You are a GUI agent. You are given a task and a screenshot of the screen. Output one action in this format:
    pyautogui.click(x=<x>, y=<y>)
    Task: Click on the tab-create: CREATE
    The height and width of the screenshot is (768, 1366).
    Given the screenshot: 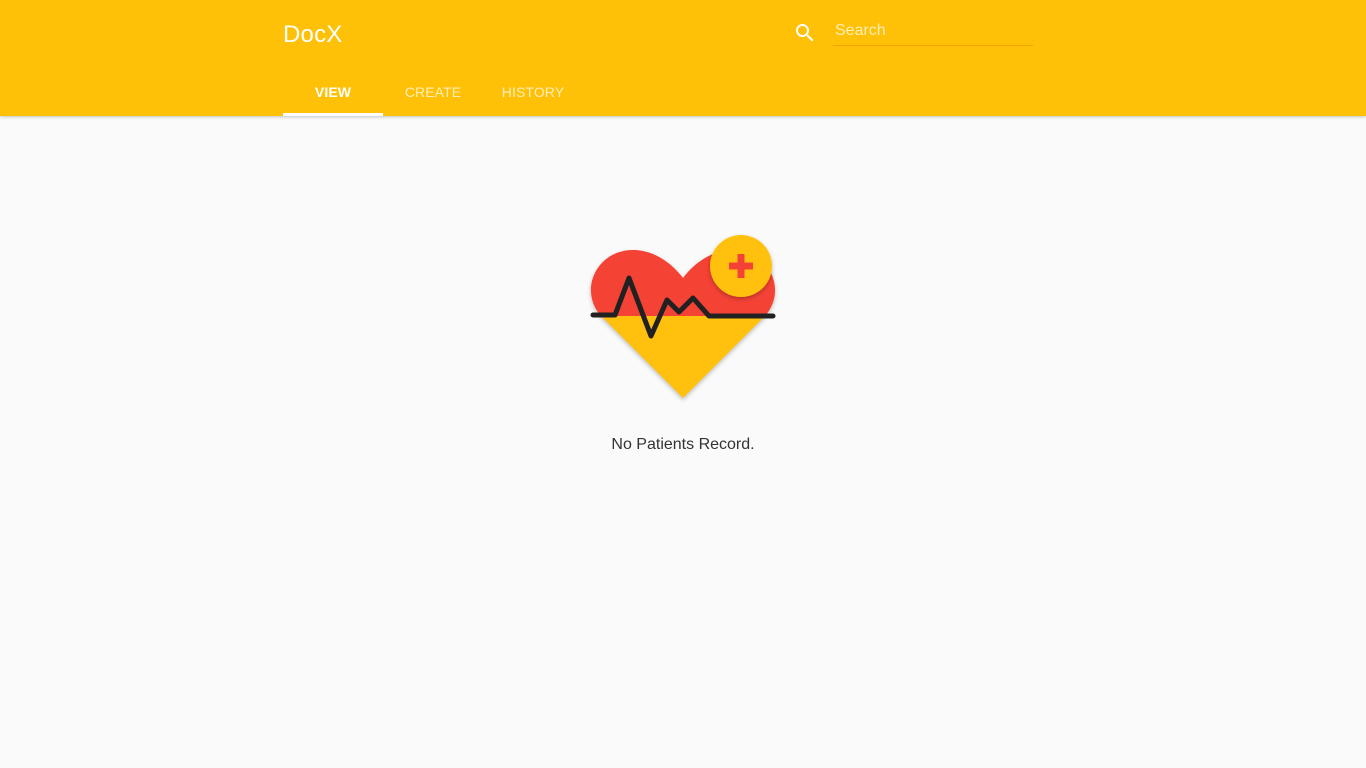 What is the action you would take?
    pyautogui.click(x=433, y=92)
    